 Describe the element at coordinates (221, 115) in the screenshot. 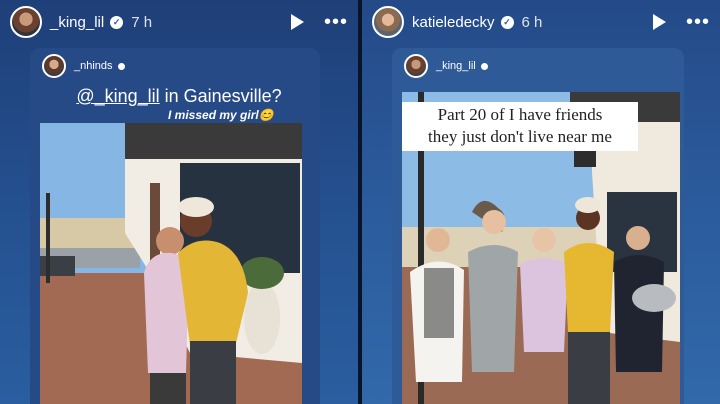

I see `story-subcaption: I missed my girl😊` at that location.